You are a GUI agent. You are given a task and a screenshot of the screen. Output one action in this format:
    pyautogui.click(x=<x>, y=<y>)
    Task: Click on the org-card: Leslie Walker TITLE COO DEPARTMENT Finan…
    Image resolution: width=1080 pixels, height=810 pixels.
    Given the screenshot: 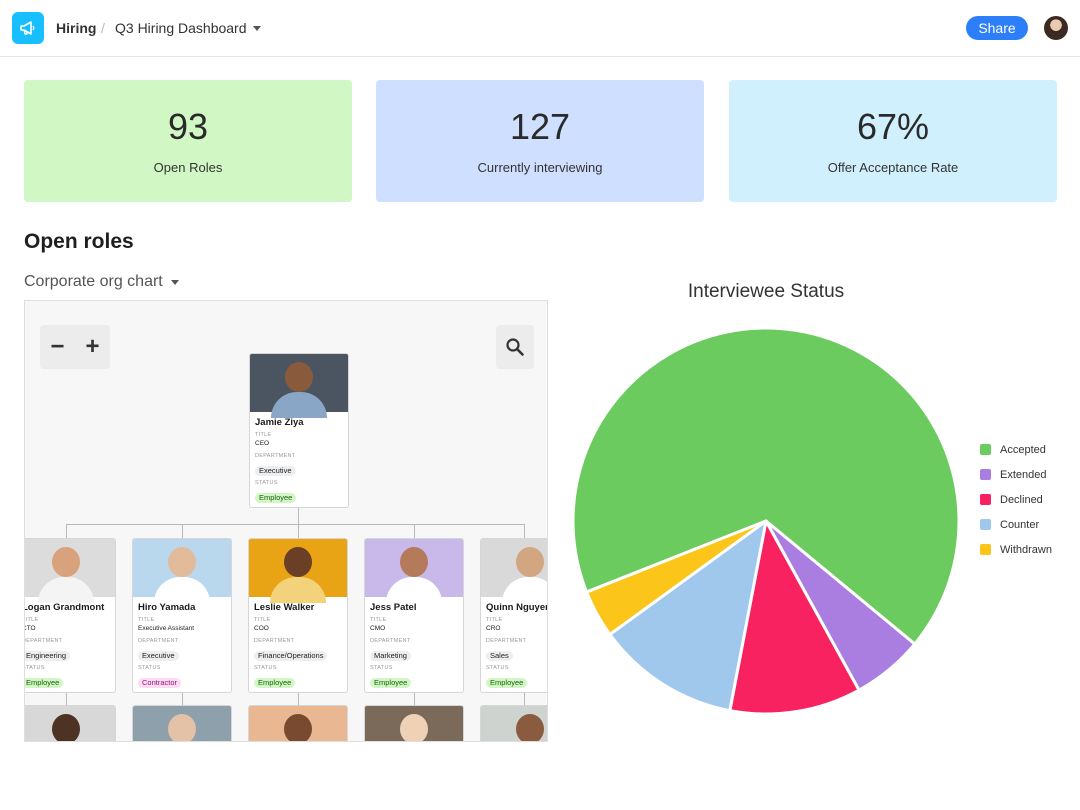 What is the action you would take?
    pyautogui.click(x=298, y=615)
    